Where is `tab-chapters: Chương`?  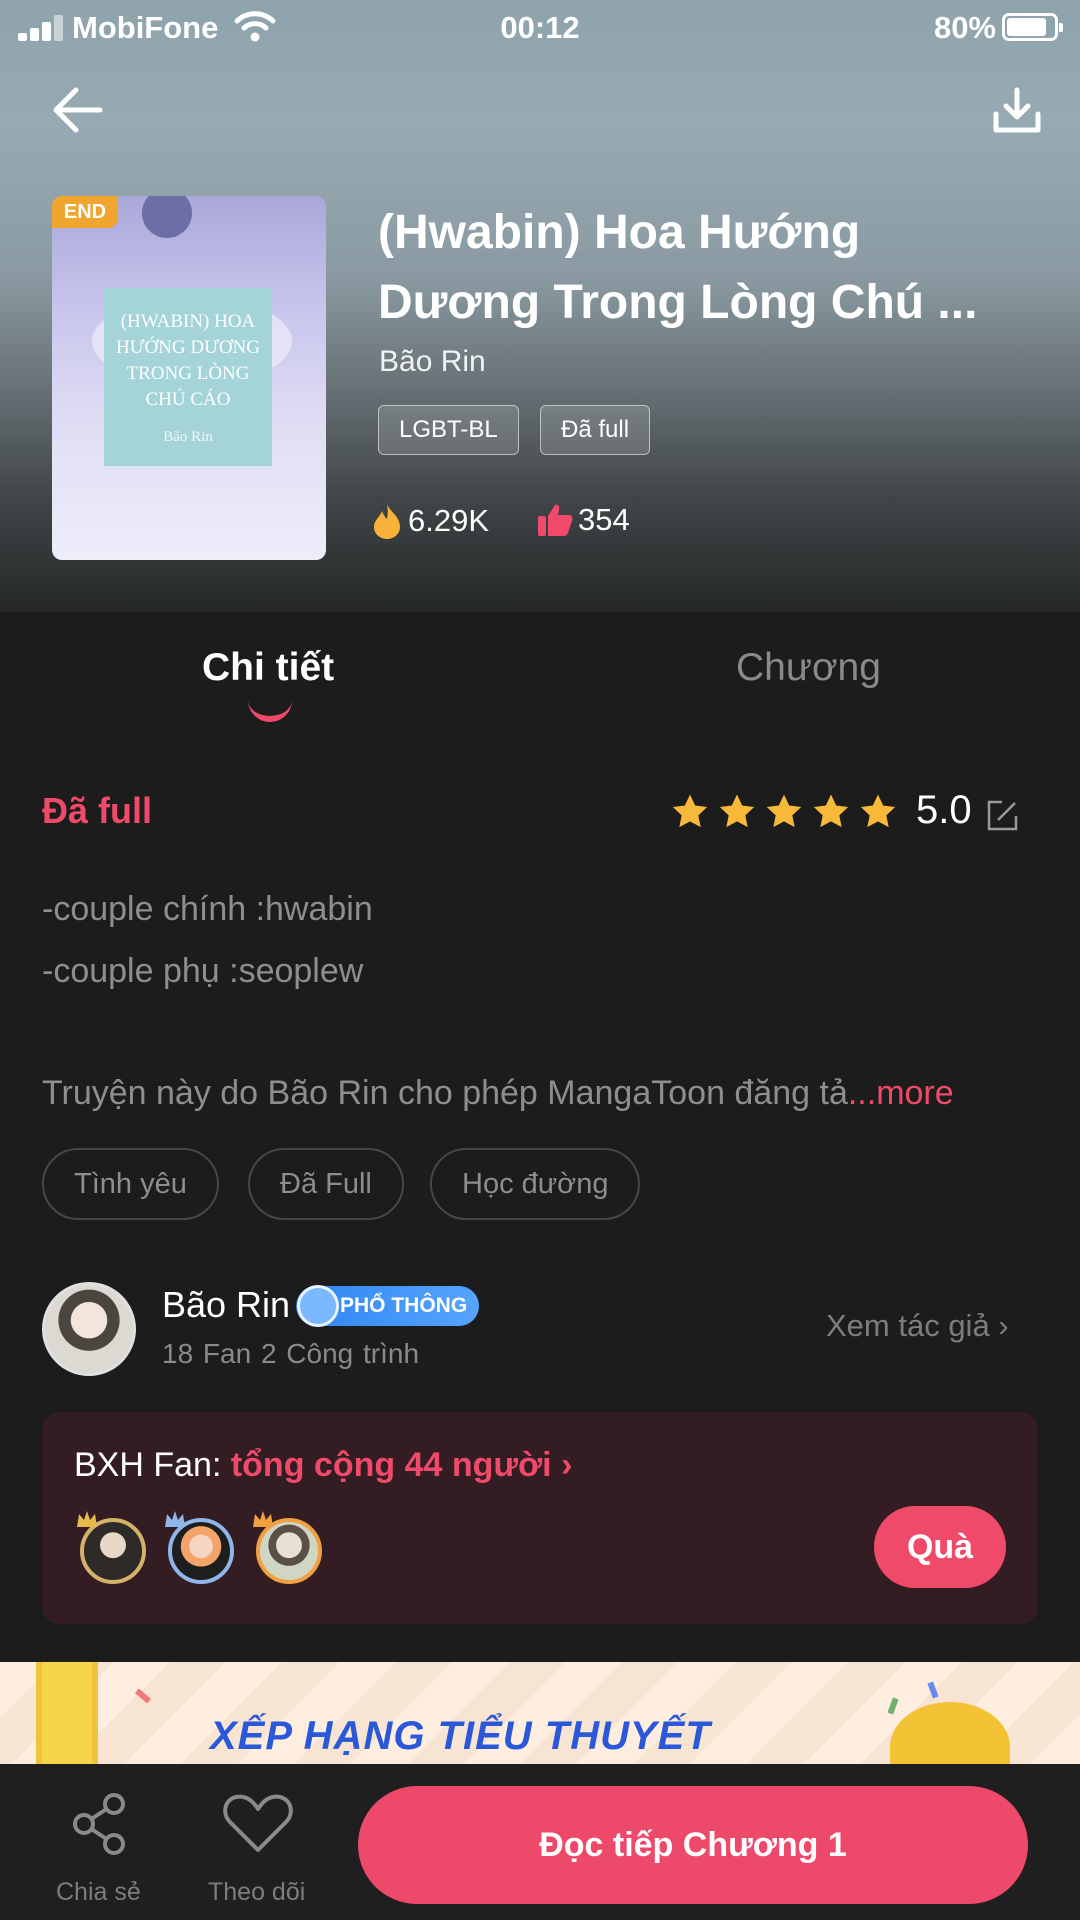 tab-chapters: Chương is located at coordinates (808, 668).